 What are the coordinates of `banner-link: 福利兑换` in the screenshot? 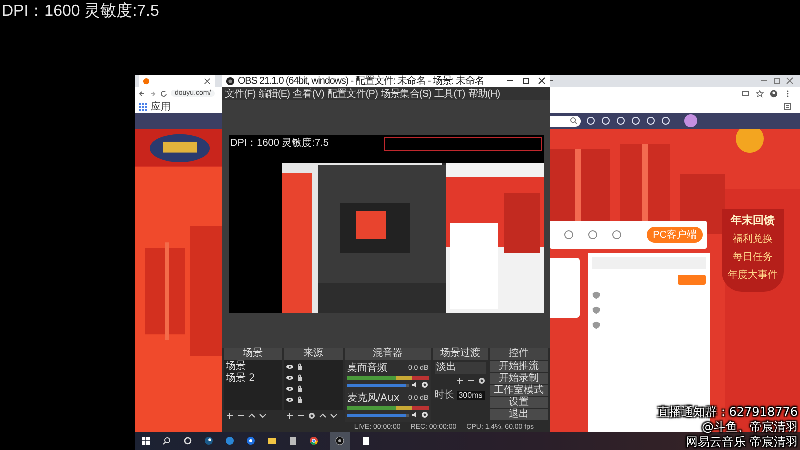 It's located at (753, 239).